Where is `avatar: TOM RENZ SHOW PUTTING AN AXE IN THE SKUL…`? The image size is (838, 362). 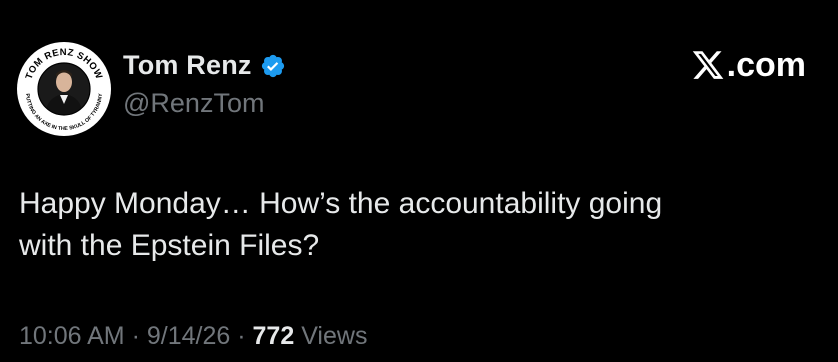 avatar: TOM RENZ SHOW PUTTING AN AXE IN THE SKUL… is located at coordinates (64, 89).